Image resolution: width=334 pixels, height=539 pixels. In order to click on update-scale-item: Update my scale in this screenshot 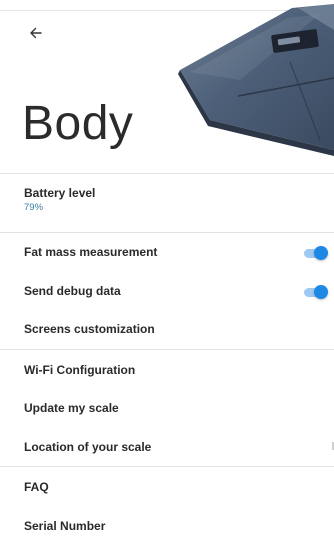, I will do `click(179, 408)`.